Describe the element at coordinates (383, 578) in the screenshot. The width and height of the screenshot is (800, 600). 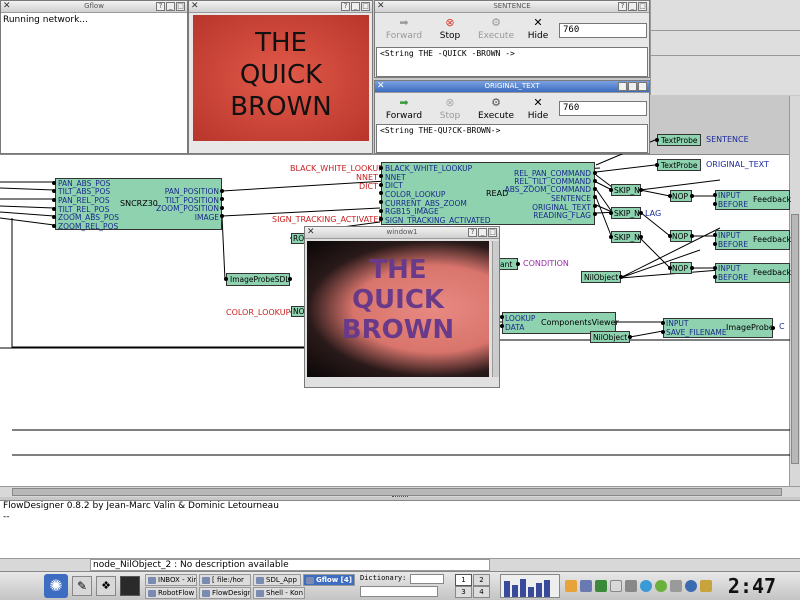
I see `dictionary-label: Dictionary:` at that location.